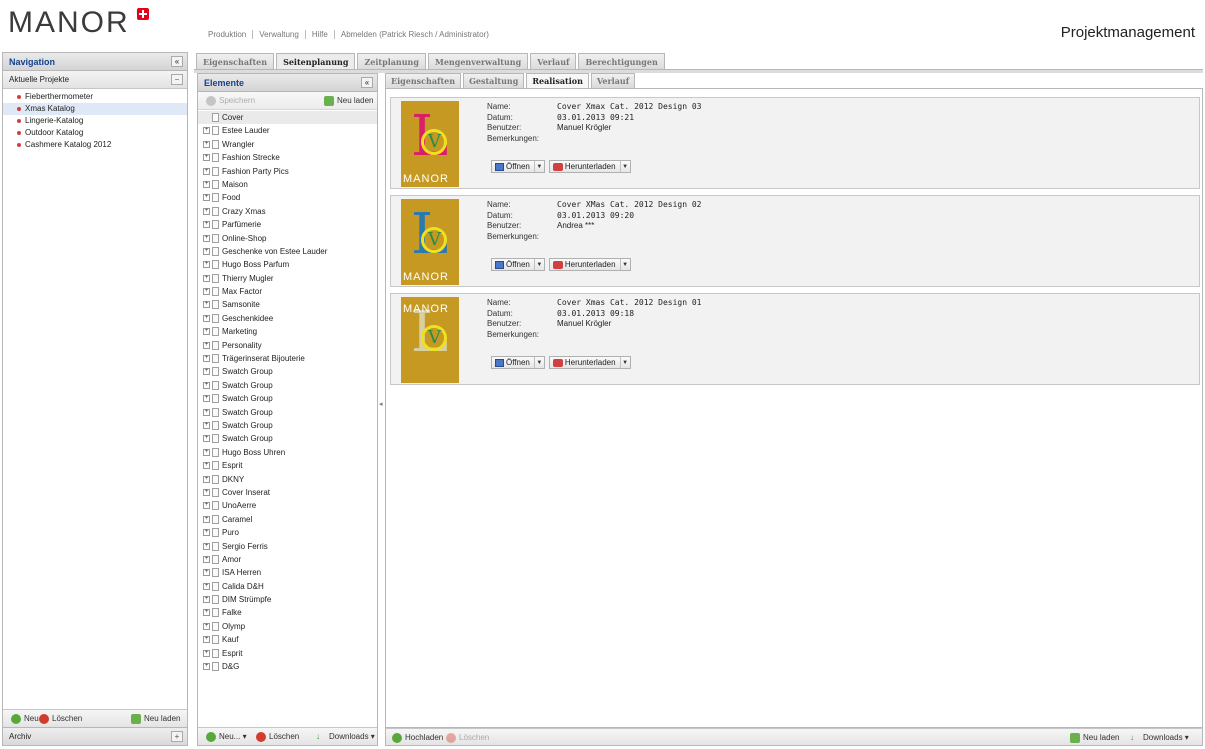  Describe the element at coordinates (95, 80) in the screenshot. I see `current-projects-header: Aktuelle Projekte −` at that location.